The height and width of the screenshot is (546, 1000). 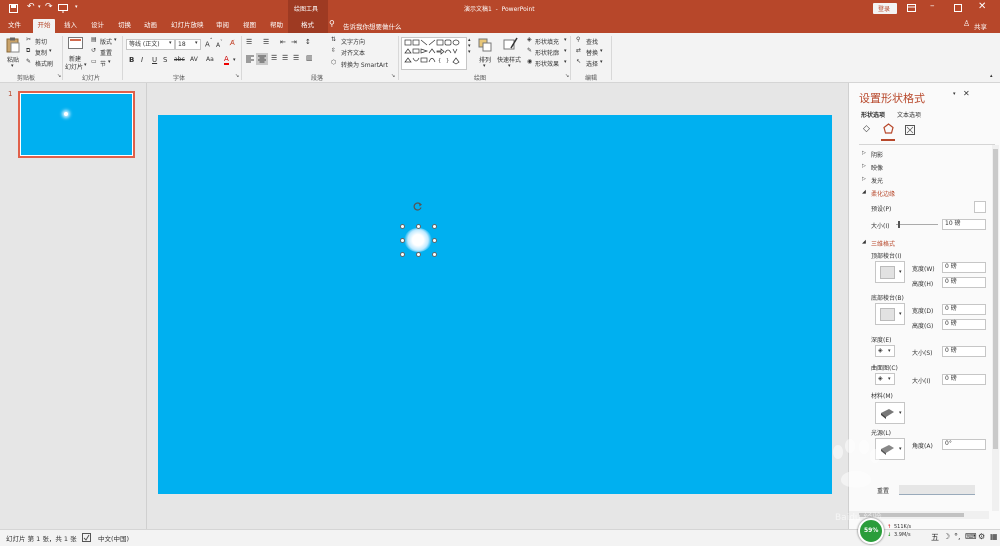 I want to click on arrange-icon, so click(x=485, y=45).